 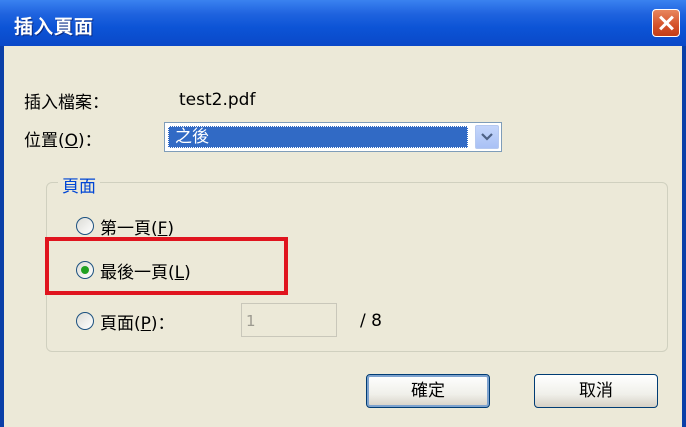 What do you see at coordinates (596, 391) in the screenshot?
I see `cancel-button: 取消` at bounding box center [596, 391].